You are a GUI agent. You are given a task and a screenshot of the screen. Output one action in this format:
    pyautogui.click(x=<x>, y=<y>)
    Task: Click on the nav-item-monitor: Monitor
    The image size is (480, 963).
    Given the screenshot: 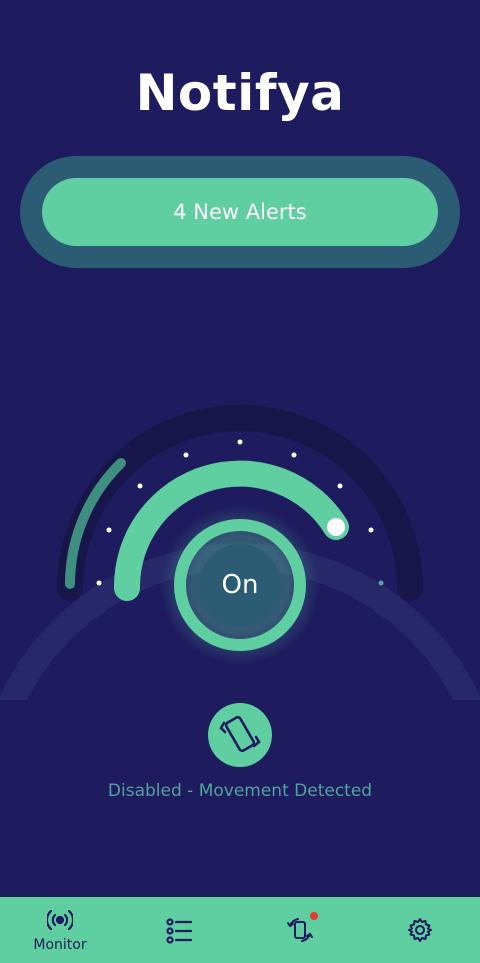 What is the action you would take?
    pyautogui.click(x=60, y=930)
    